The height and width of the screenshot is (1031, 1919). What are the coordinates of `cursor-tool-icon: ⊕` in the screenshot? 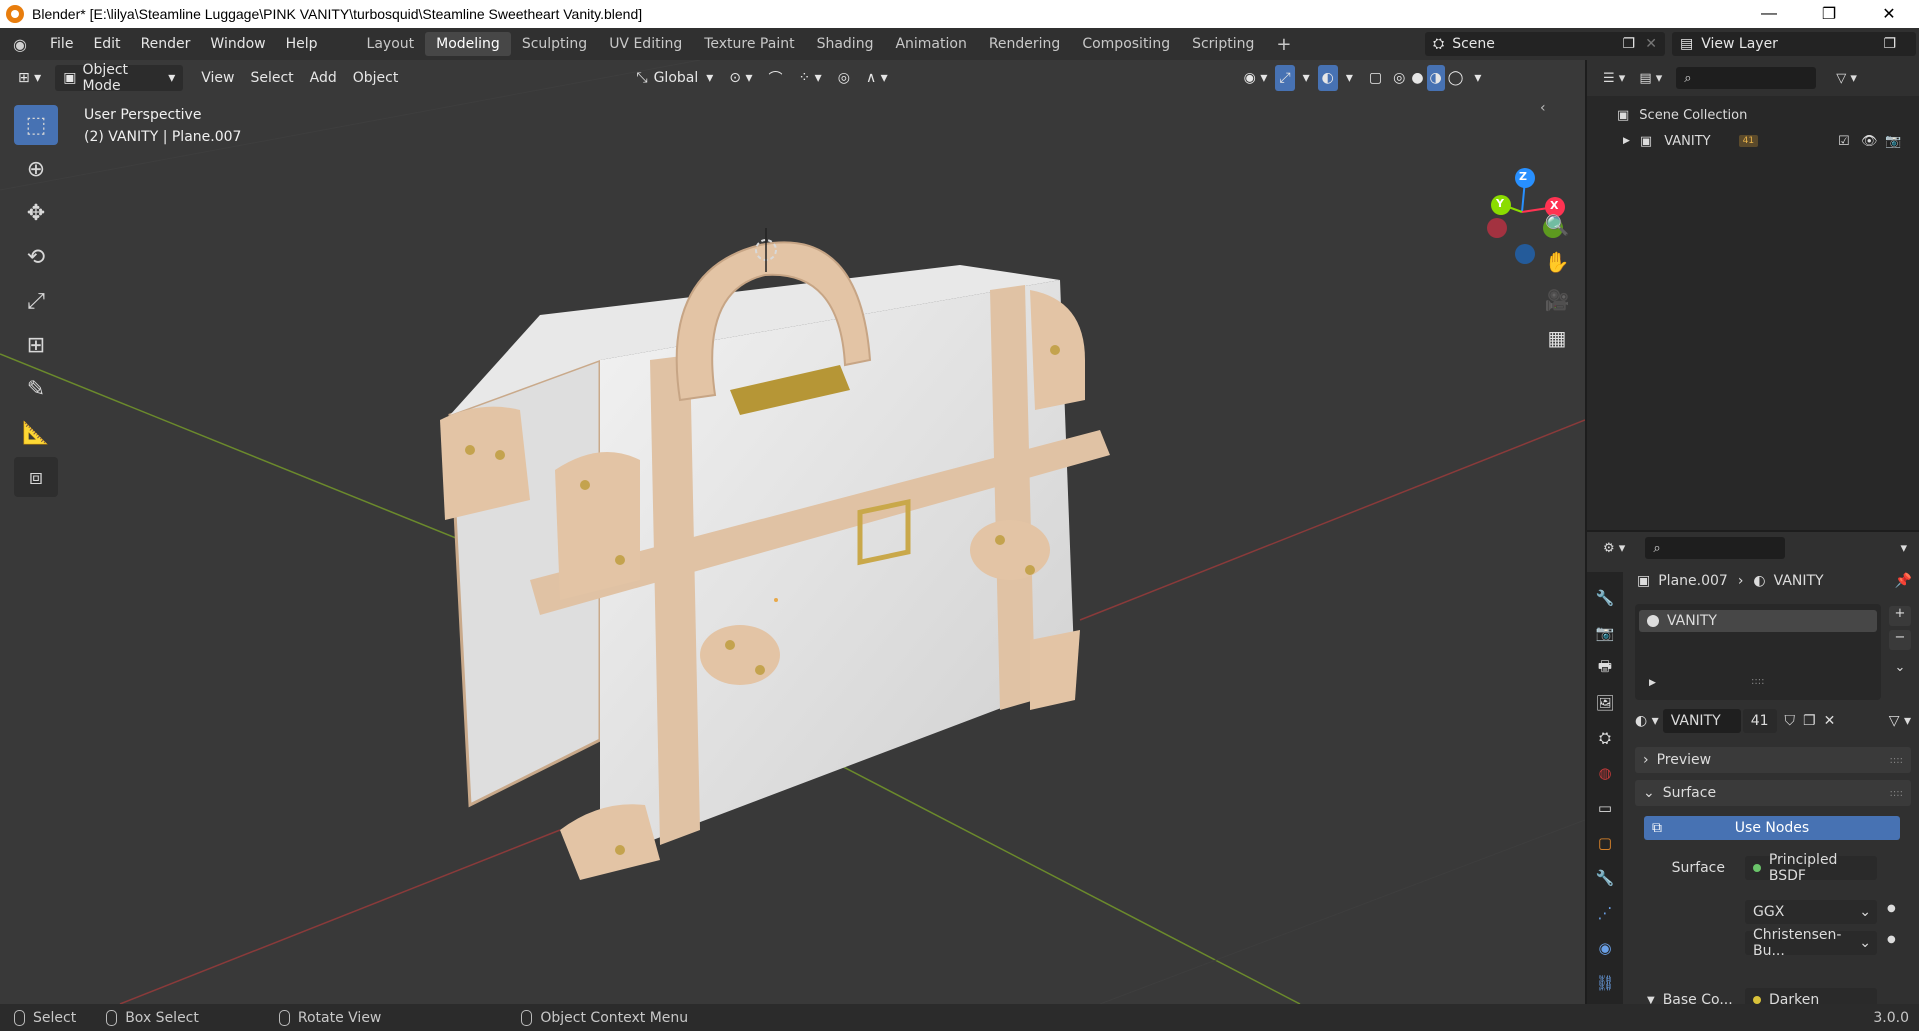 It's located at (36, 169).